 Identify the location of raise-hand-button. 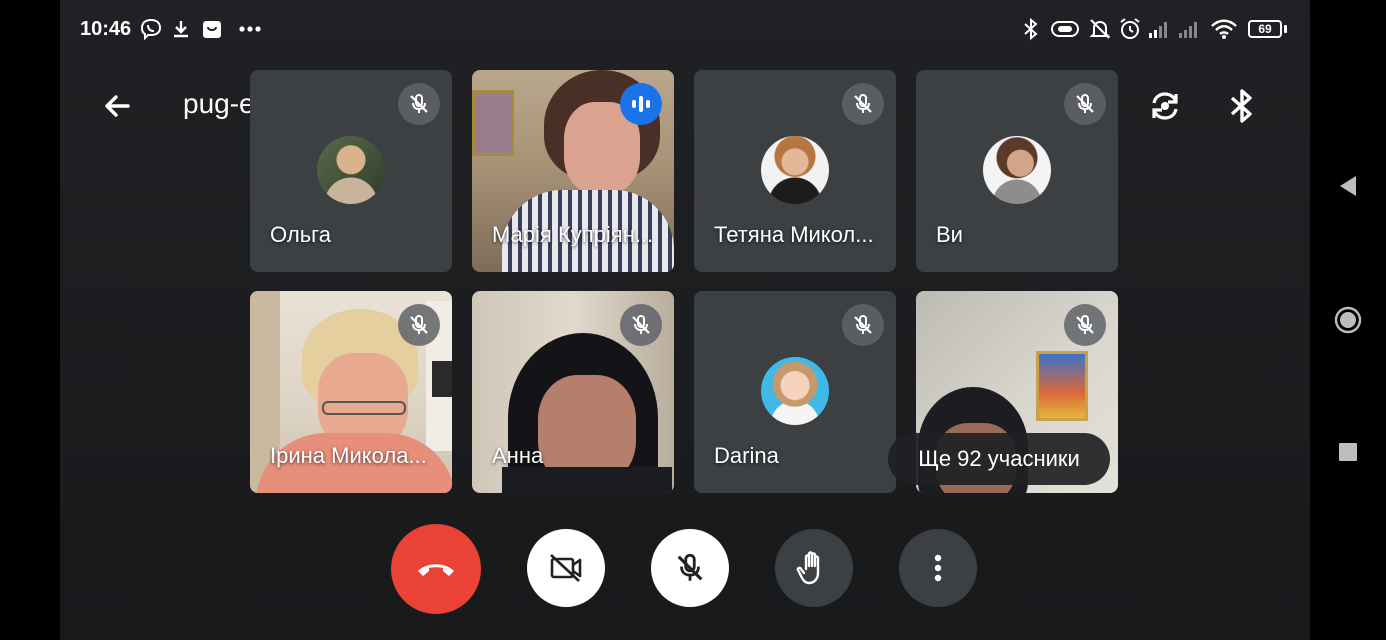
(814, 568).